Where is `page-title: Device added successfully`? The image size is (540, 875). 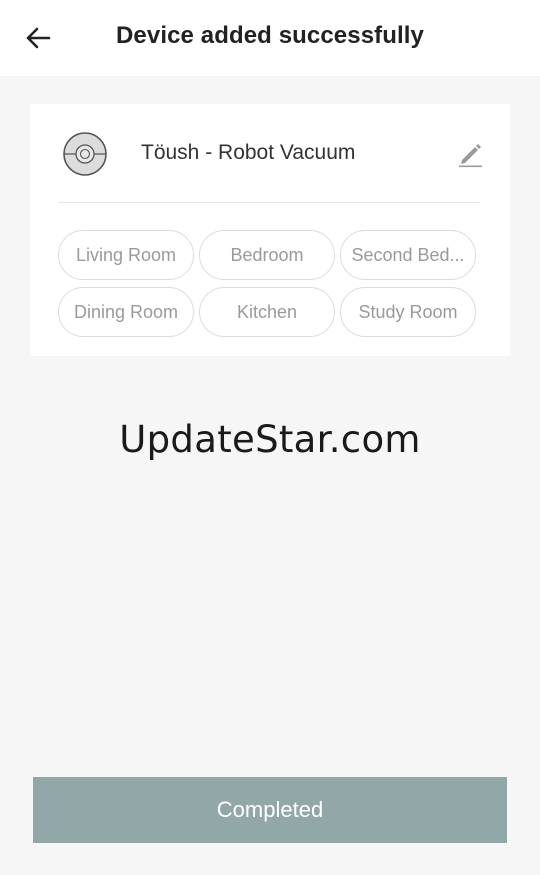
page-title: Device added successfully is located at coordinates (270, 35).